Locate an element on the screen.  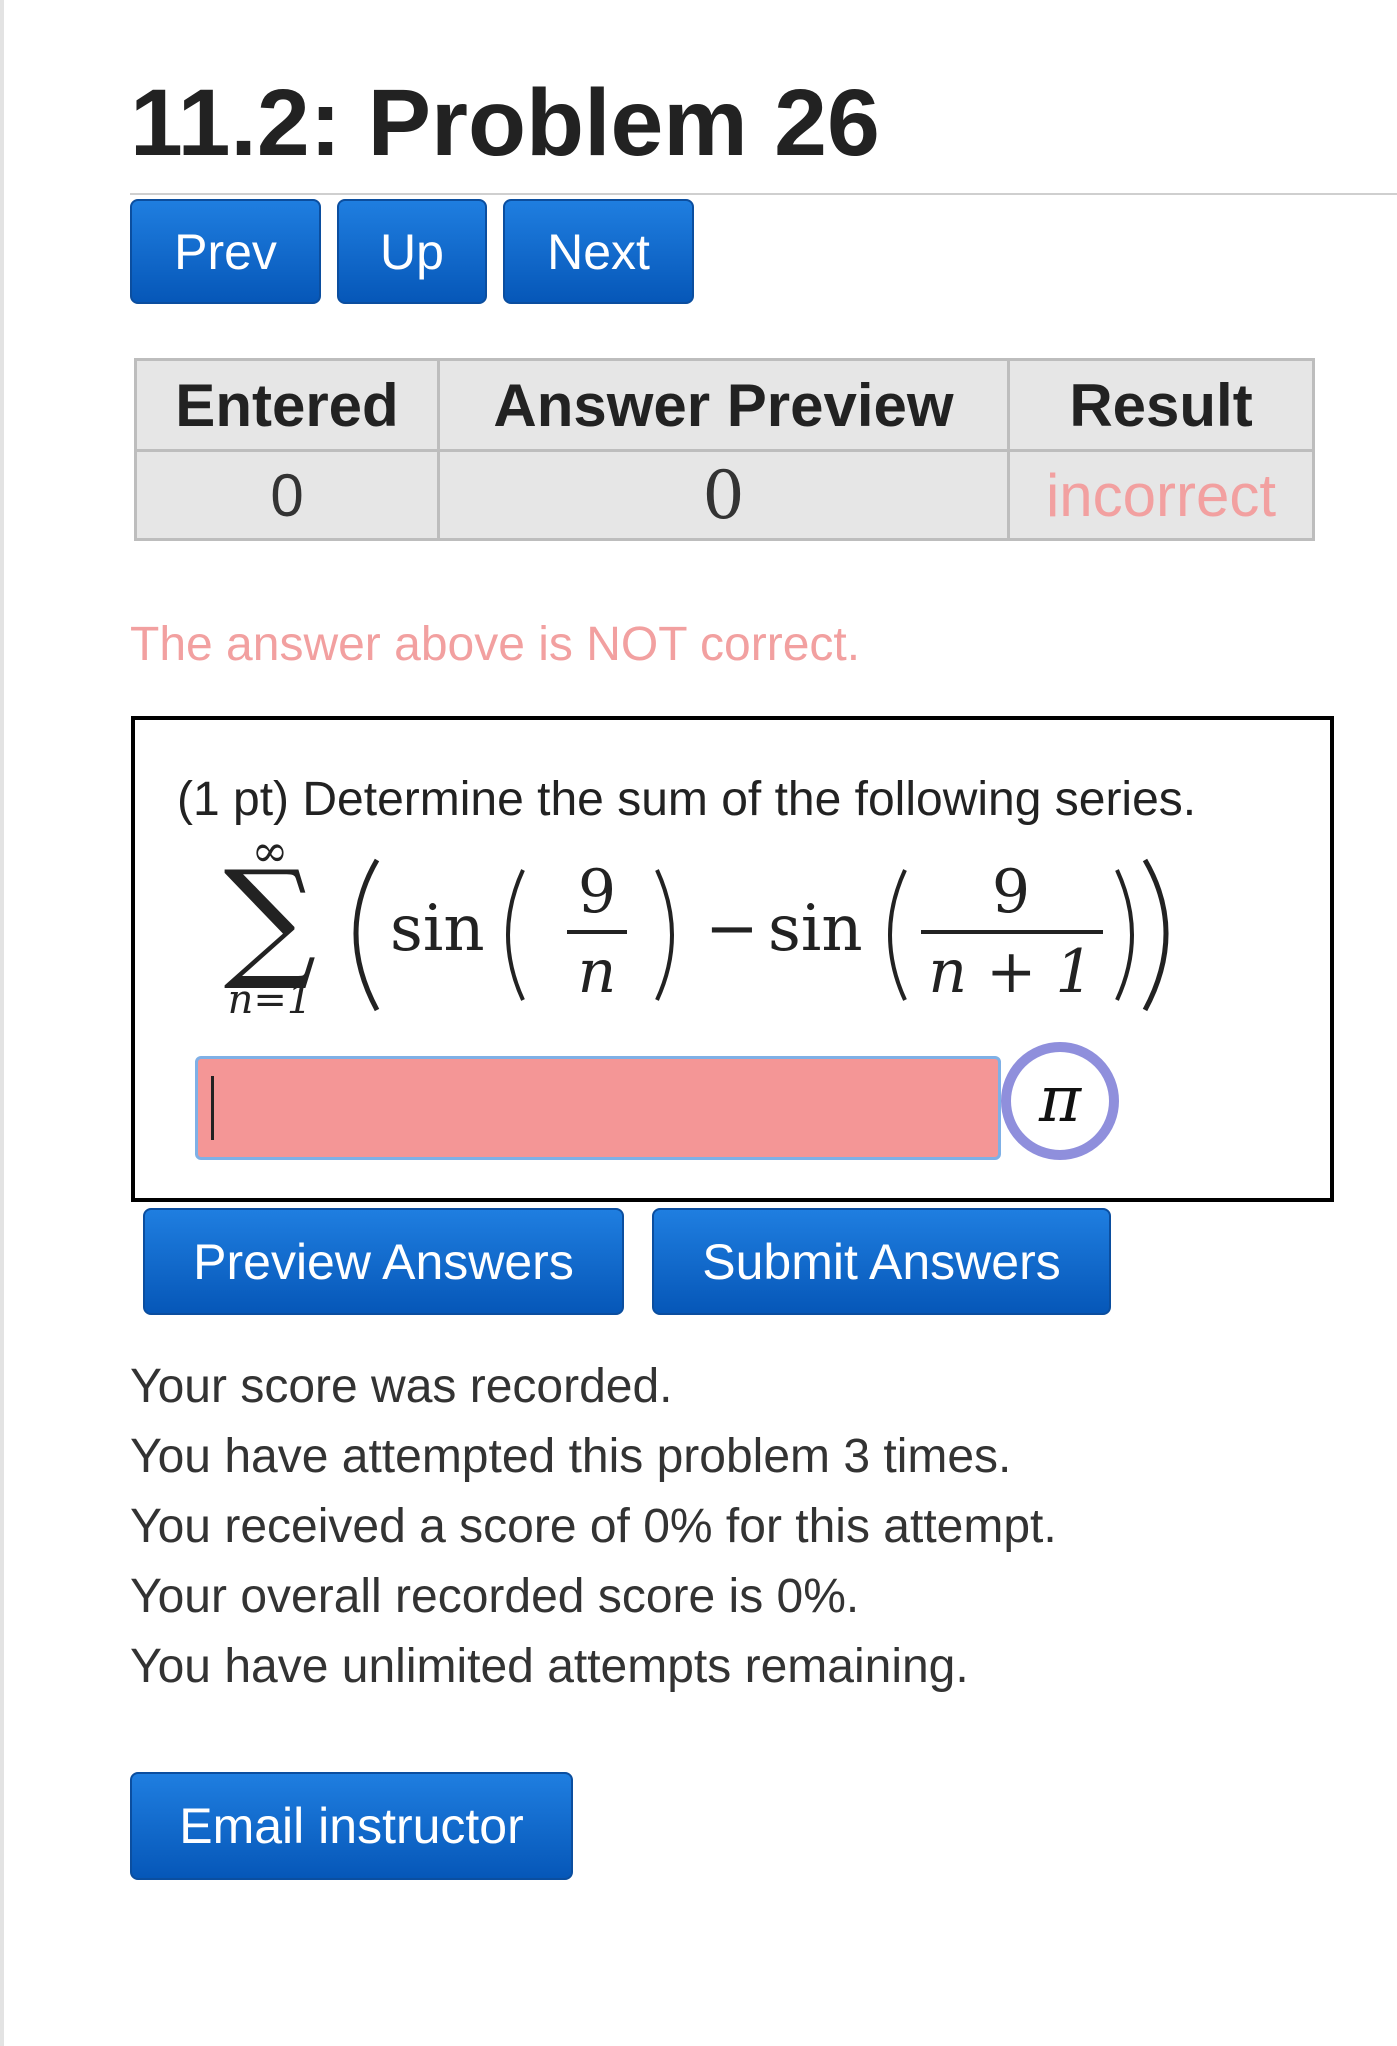
header-result: Result is located at coordinates (1161, 405).